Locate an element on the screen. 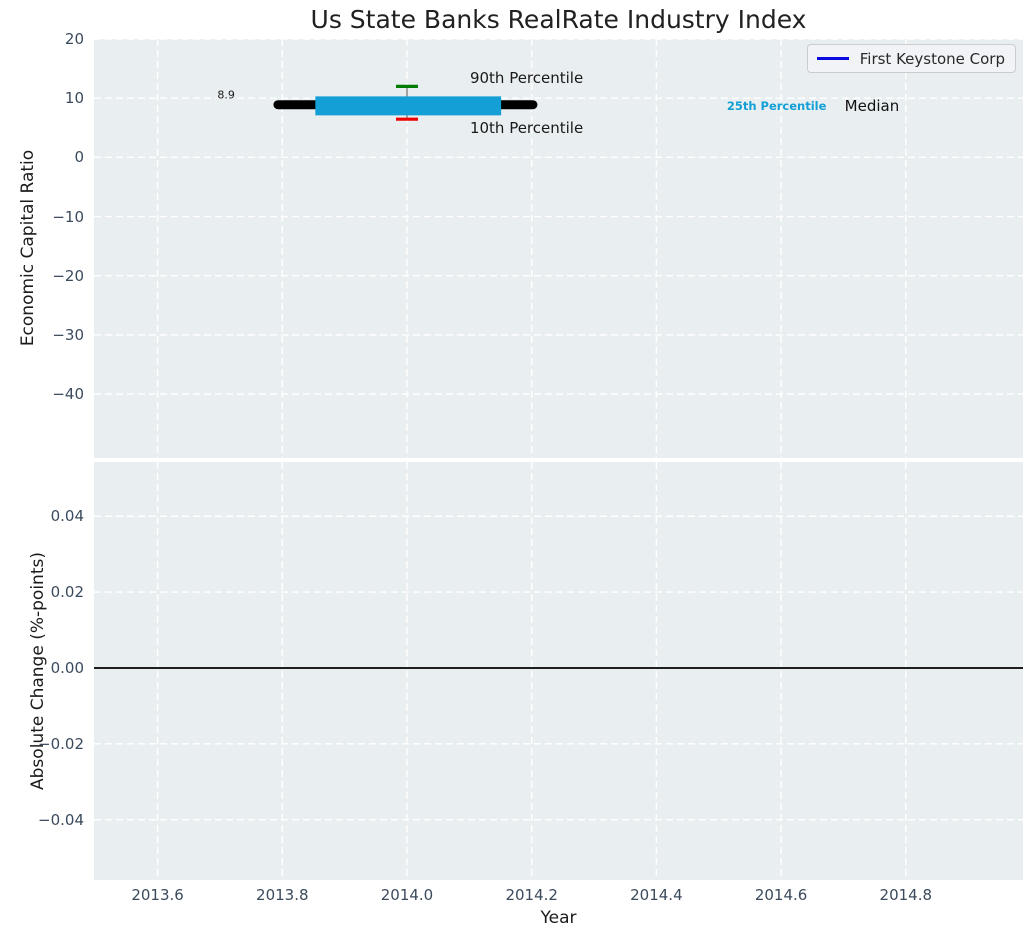  x-tick-label: 2014.0 is located at coordinates (407, 895).